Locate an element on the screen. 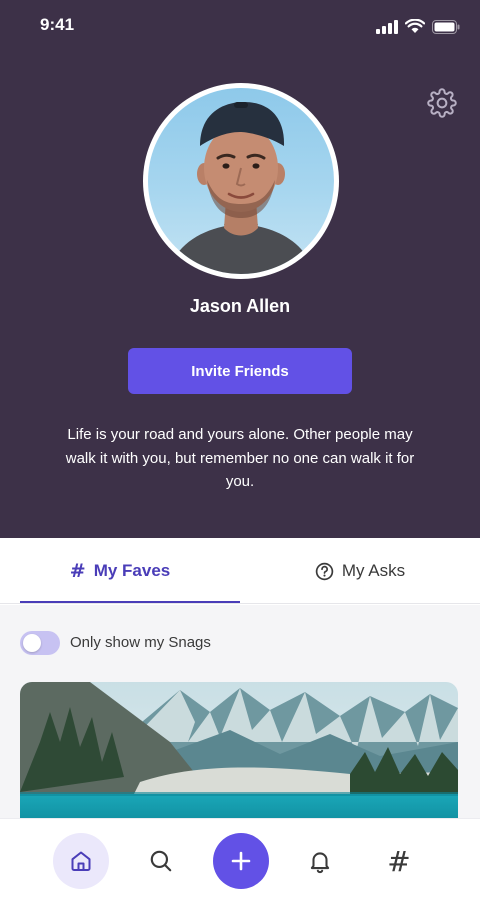  active-tab-indicator is located at coordinates (130, 602).